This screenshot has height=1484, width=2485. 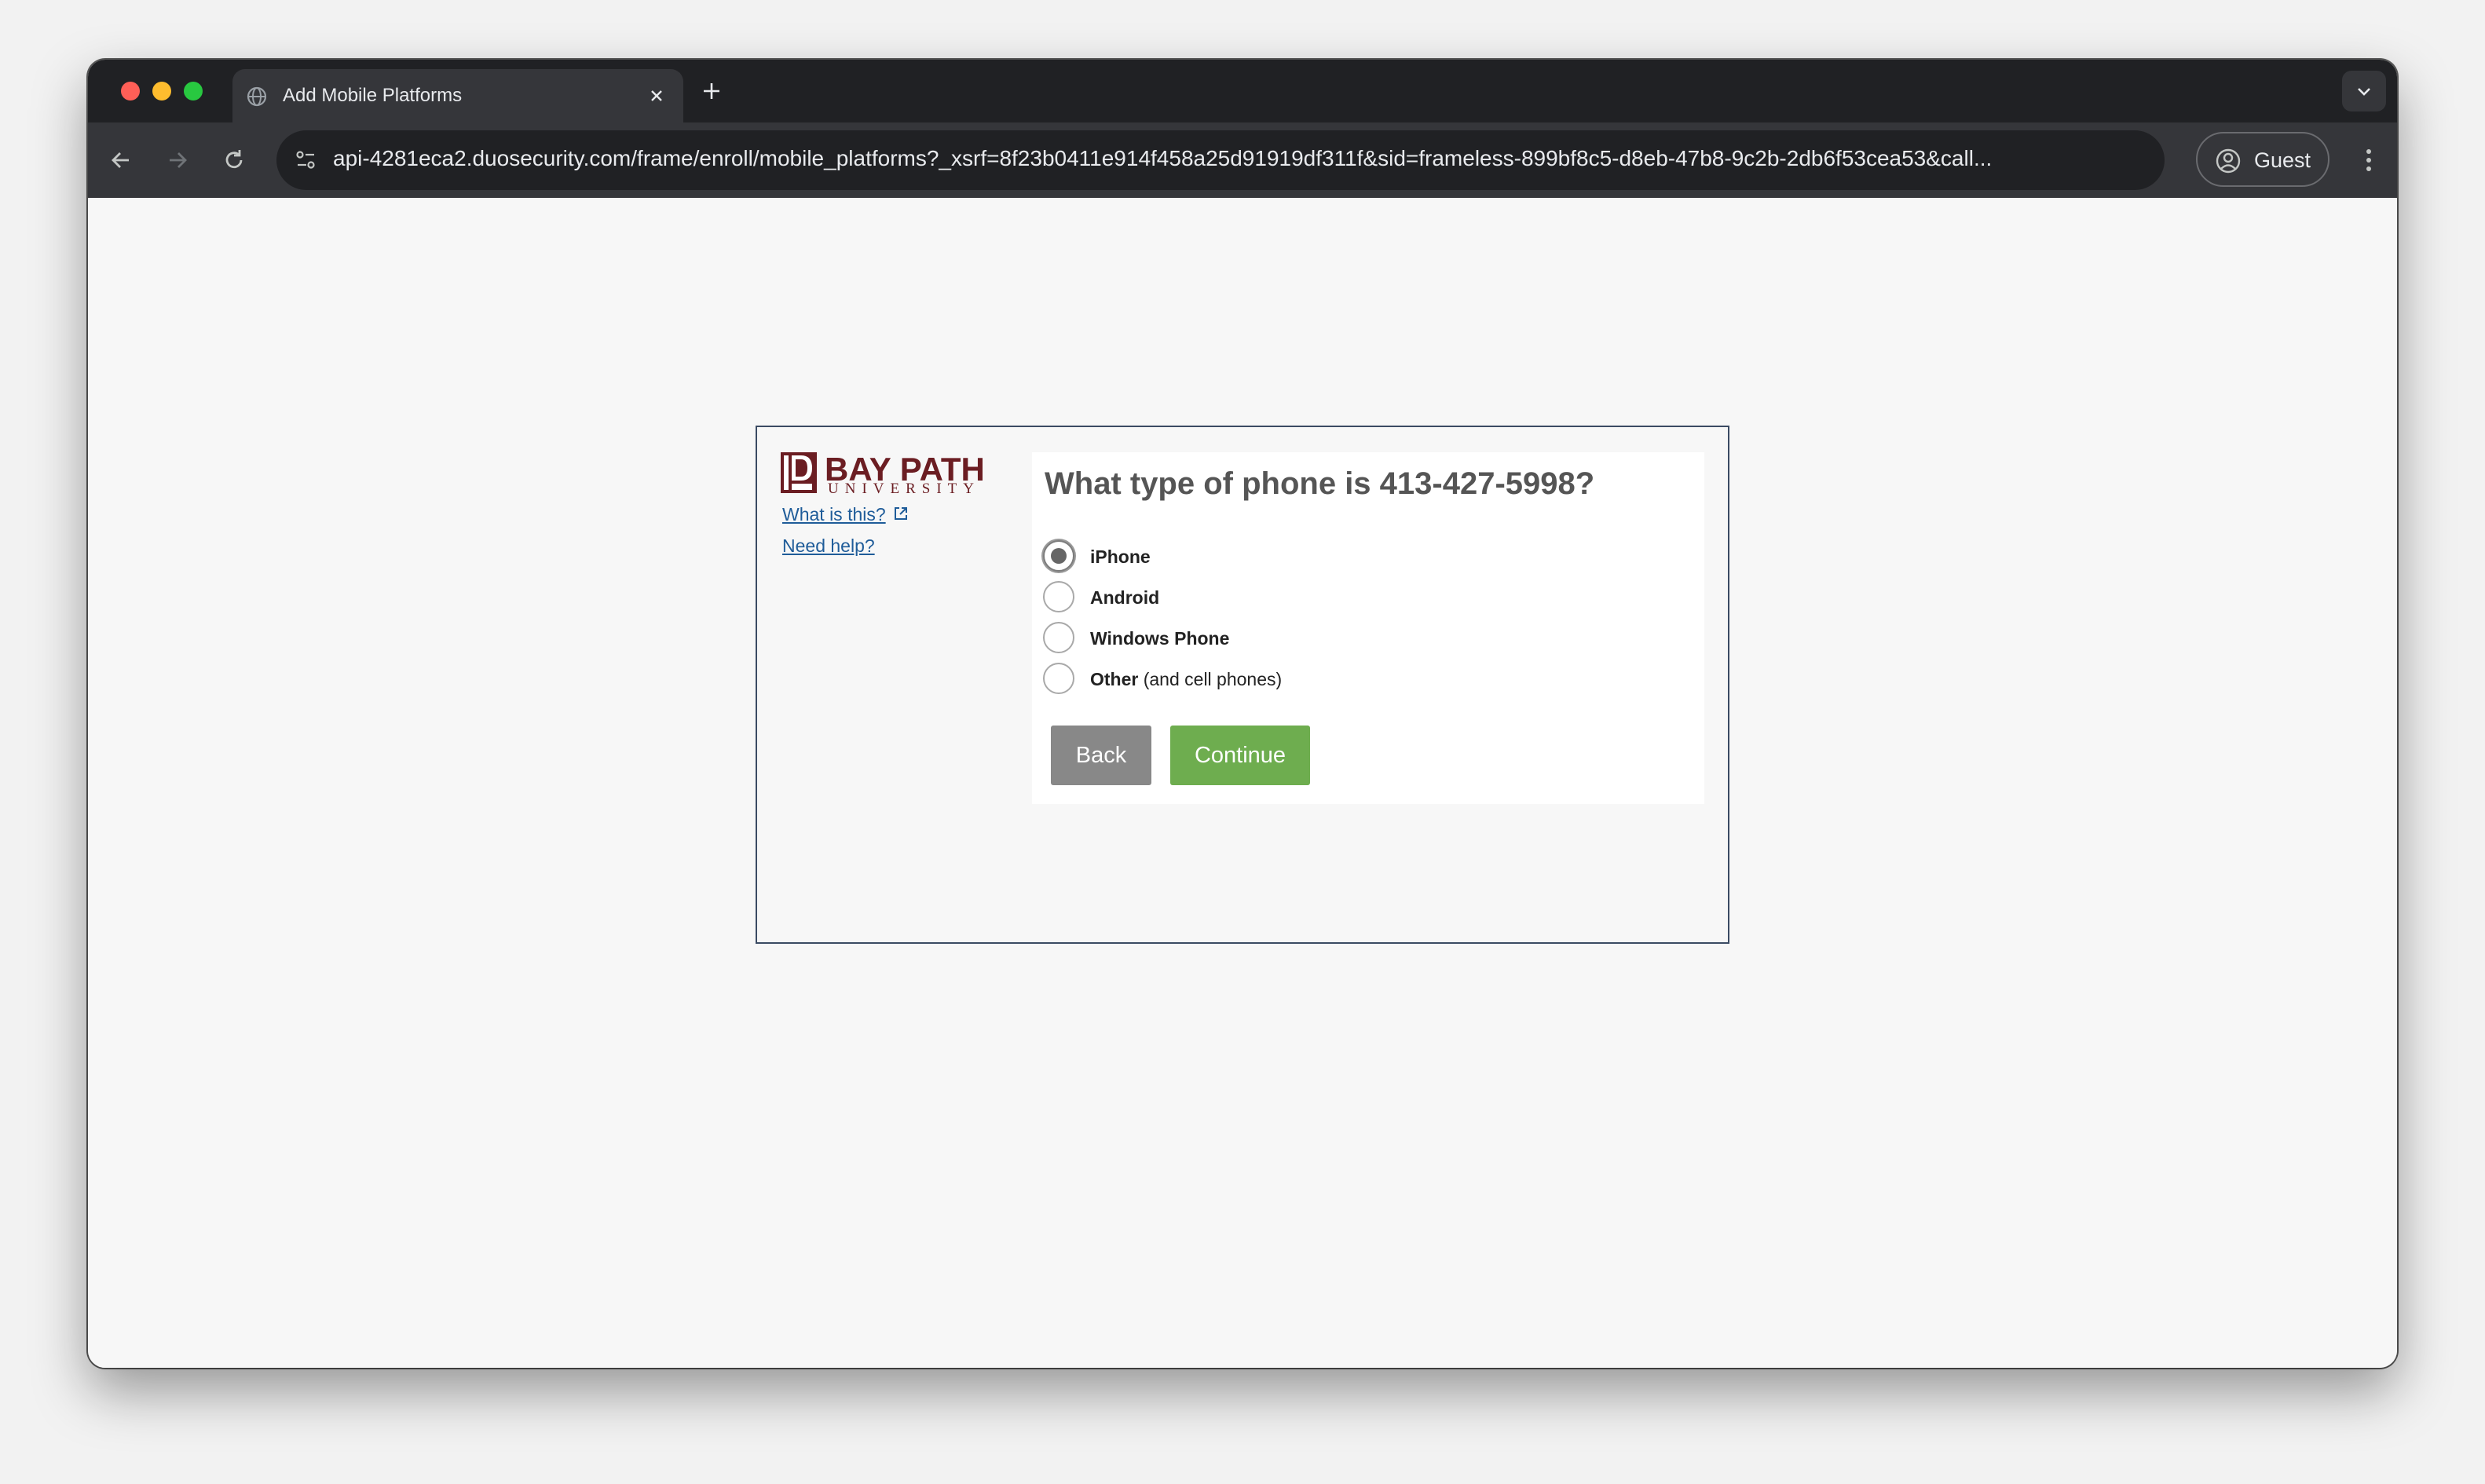 What do you see at coordinates (904, 489) in the screenshot?
I see `logo-subtitle: UNIVERSITY` at bounding box center [904, 489].